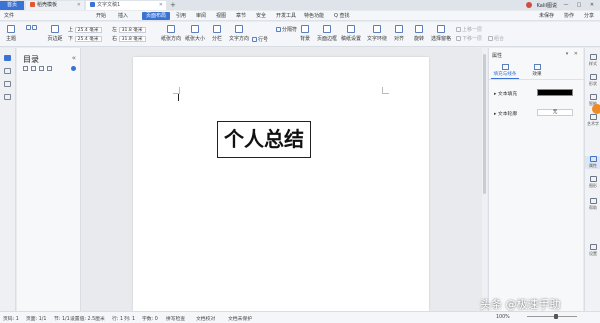  What do you see at coordinates (569, 16) in the screenshot?
I see `collaborate-button: 协作` at bounding box center [569, 16].